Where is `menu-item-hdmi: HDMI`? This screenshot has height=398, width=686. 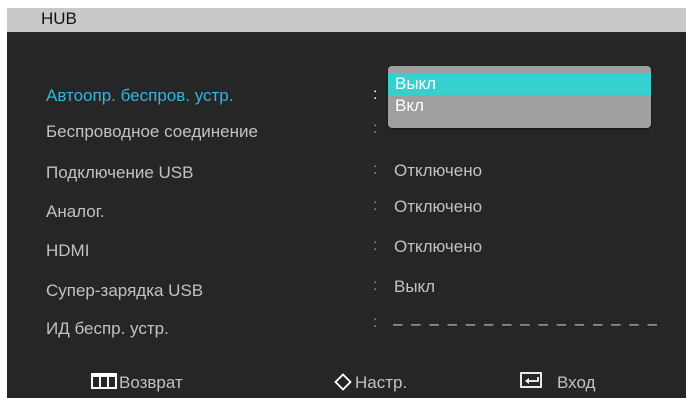 menu-item-hdmi: HDMI is located at coordinates (67, 251).